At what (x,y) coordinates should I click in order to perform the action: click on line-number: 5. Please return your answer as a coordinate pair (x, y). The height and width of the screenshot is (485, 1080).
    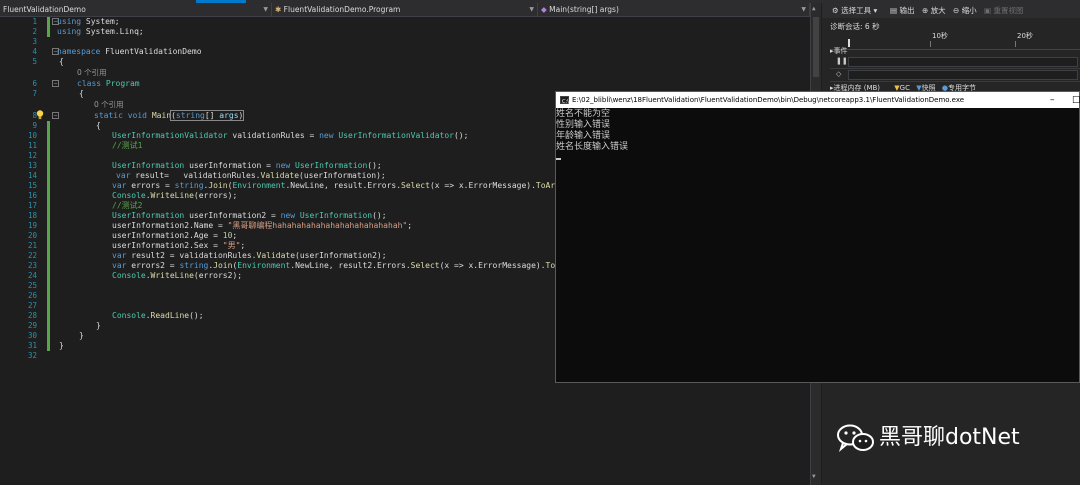
    Looking at the image, I should click on (34, 61).